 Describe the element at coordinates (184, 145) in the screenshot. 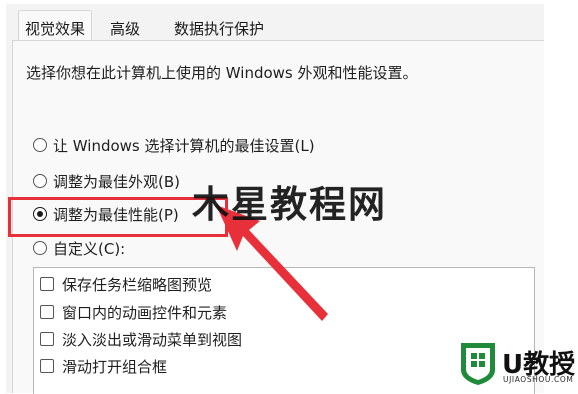

I see `radio-label: 让 Windows 选择计算机的最佳设置(L)` at that location.